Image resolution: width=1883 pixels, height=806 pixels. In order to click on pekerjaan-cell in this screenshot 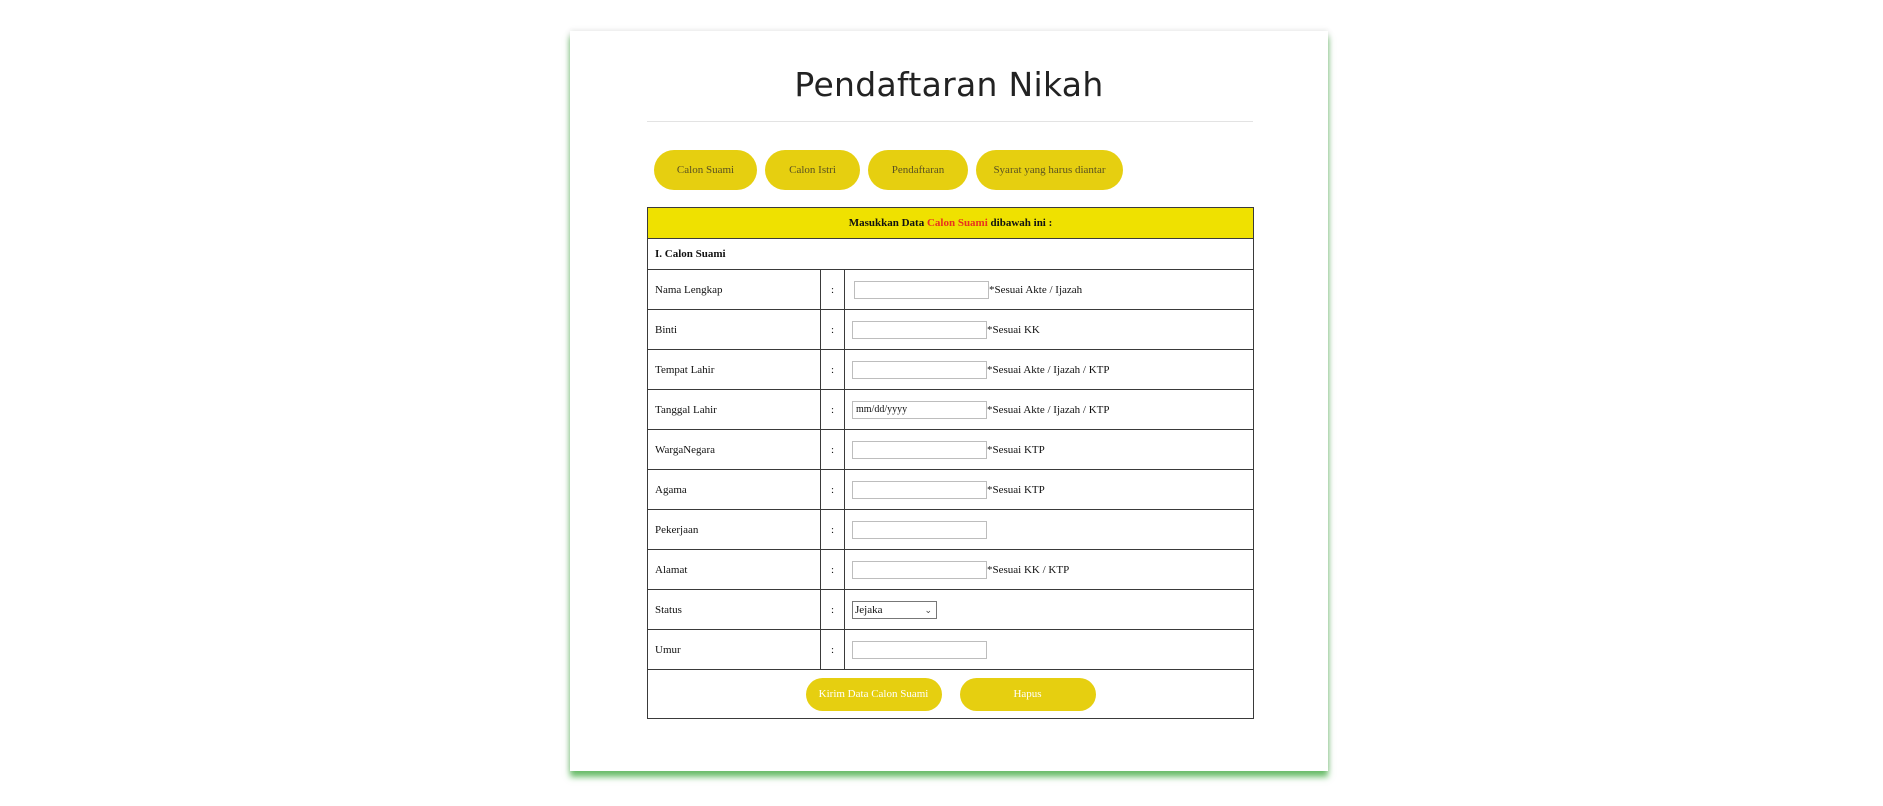, I will do `click(1049, 529)`.